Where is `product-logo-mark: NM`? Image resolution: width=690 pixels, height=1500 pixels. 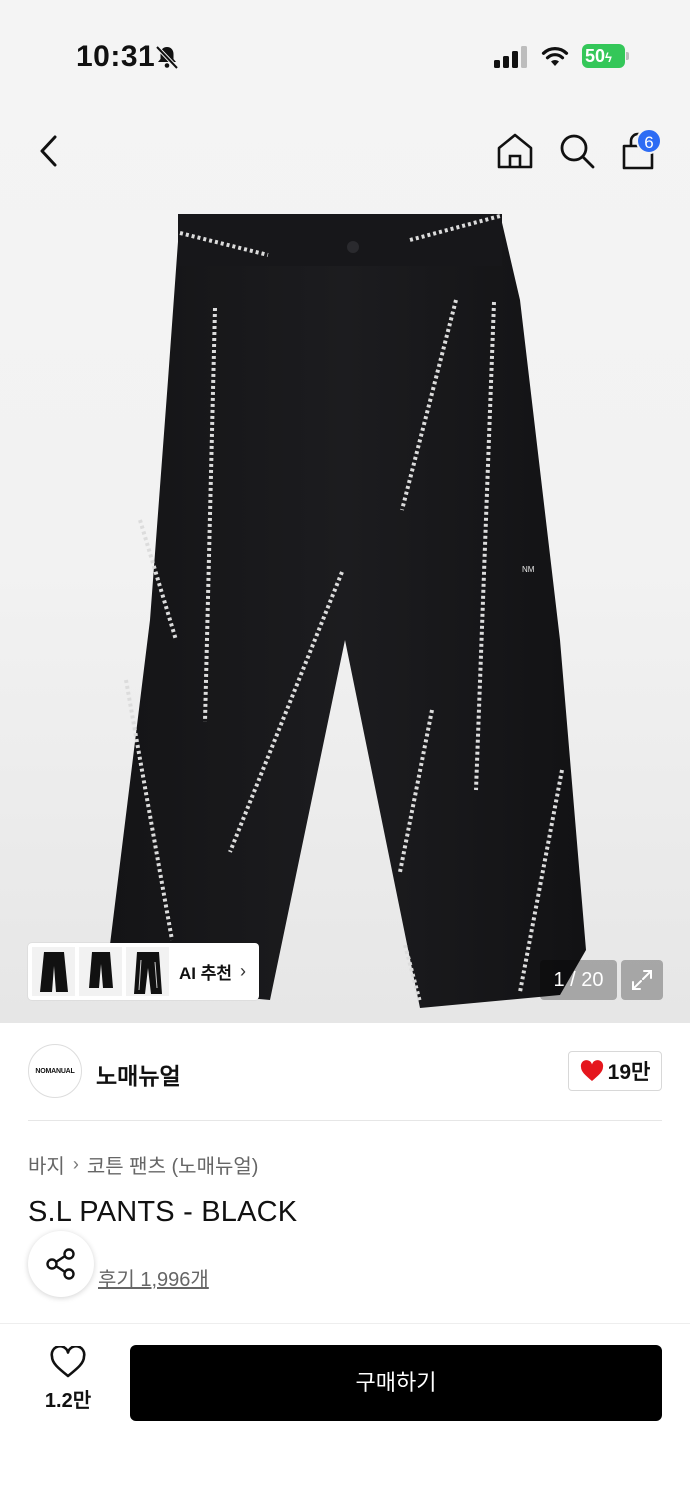
product-logo-mark: NM is located at coordinates (528, 569).